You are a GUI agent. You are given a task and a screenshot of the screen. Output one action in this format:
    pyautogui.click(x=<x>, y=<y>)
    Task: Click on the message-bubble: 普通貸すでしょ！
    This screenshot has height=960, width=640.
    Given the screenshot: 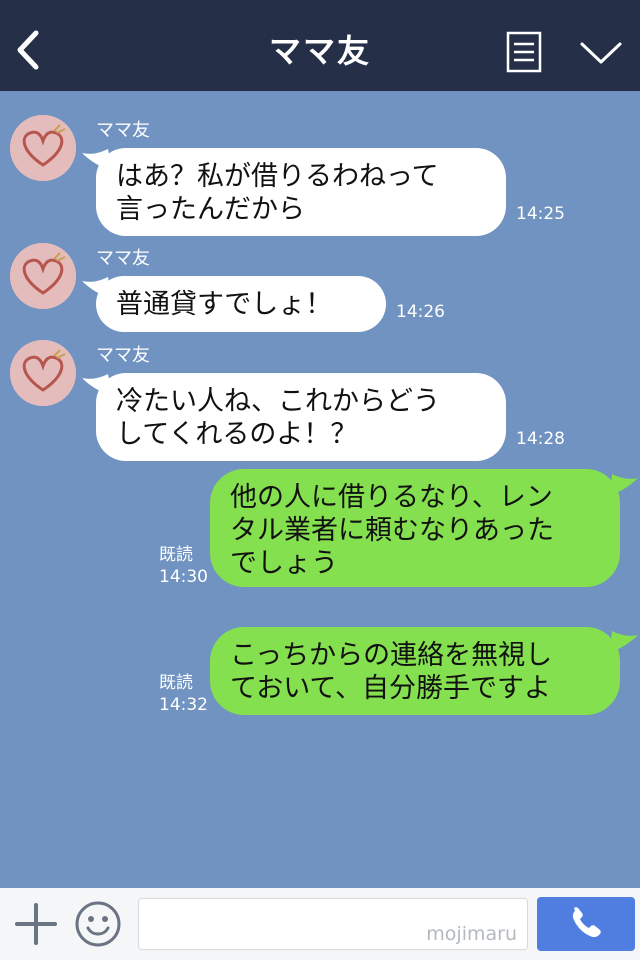 What is the action you would take?
    pyautogui.click(x=241, y=304)
    